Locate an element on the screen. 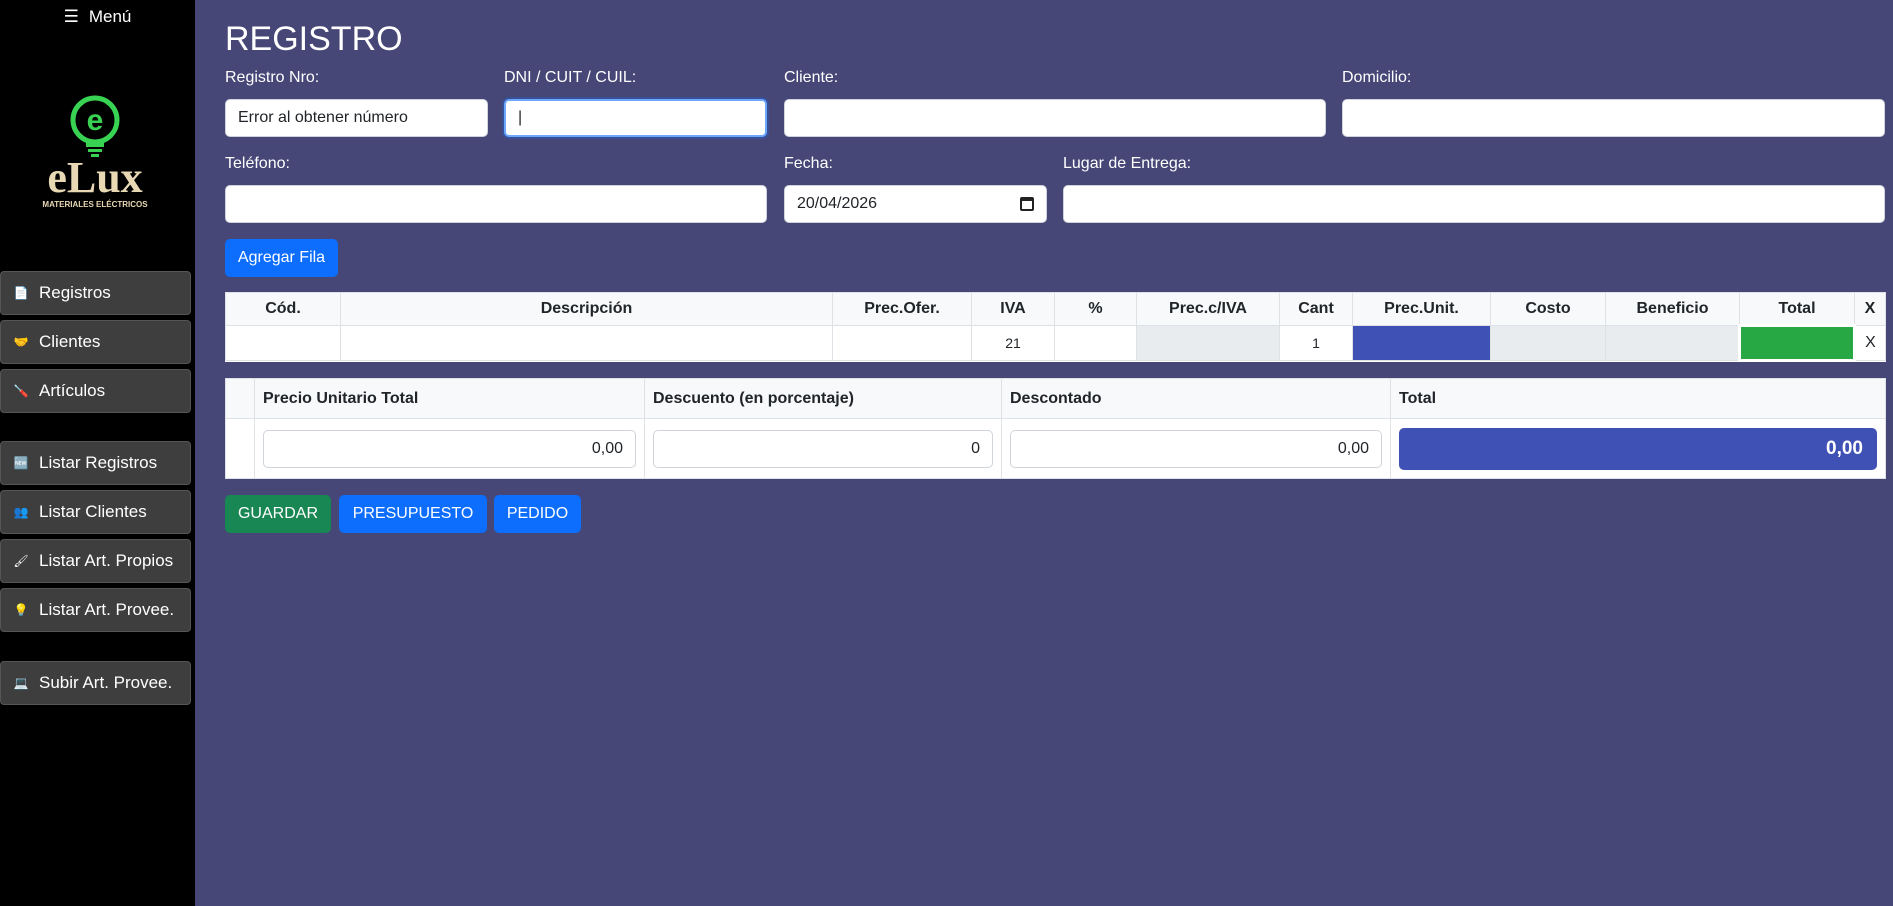 The height and width of the screenshot is (906, 1893). summary-spacer-header is located at coordinates (240, 398).